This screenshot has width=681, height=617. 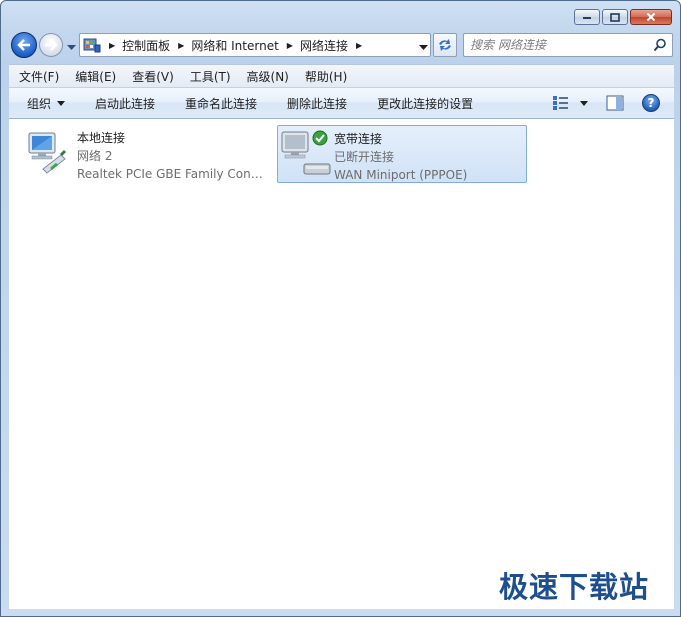 I want to click on search-input, so click(x=559, y=45).